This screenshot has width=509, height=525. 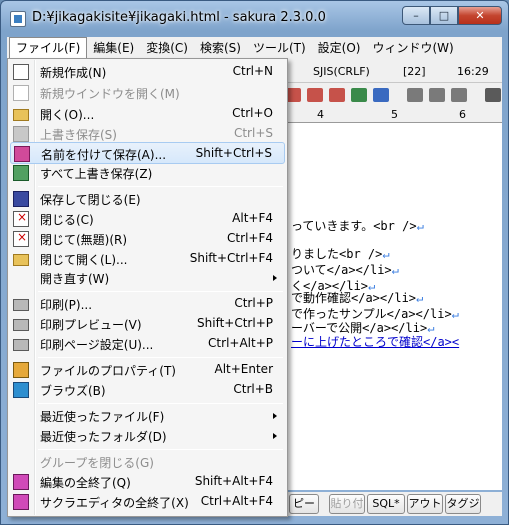 I want to click on func-outline-button: アウト, so click(x=425, y=504).